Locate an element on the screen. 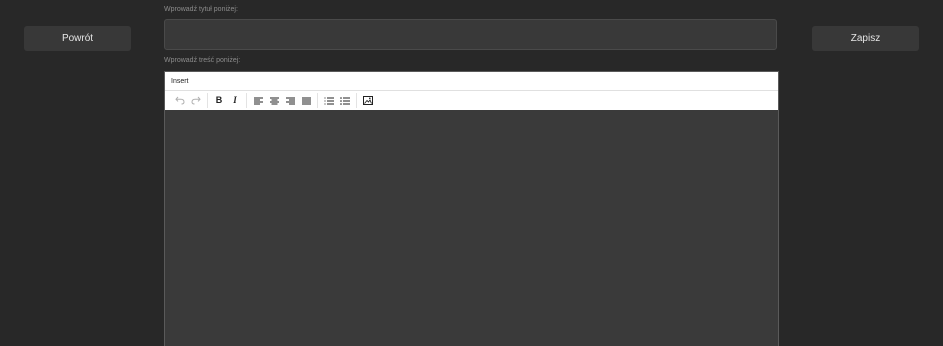 The image size is (943, 346). insert-group is located at coordinates (368, 100).